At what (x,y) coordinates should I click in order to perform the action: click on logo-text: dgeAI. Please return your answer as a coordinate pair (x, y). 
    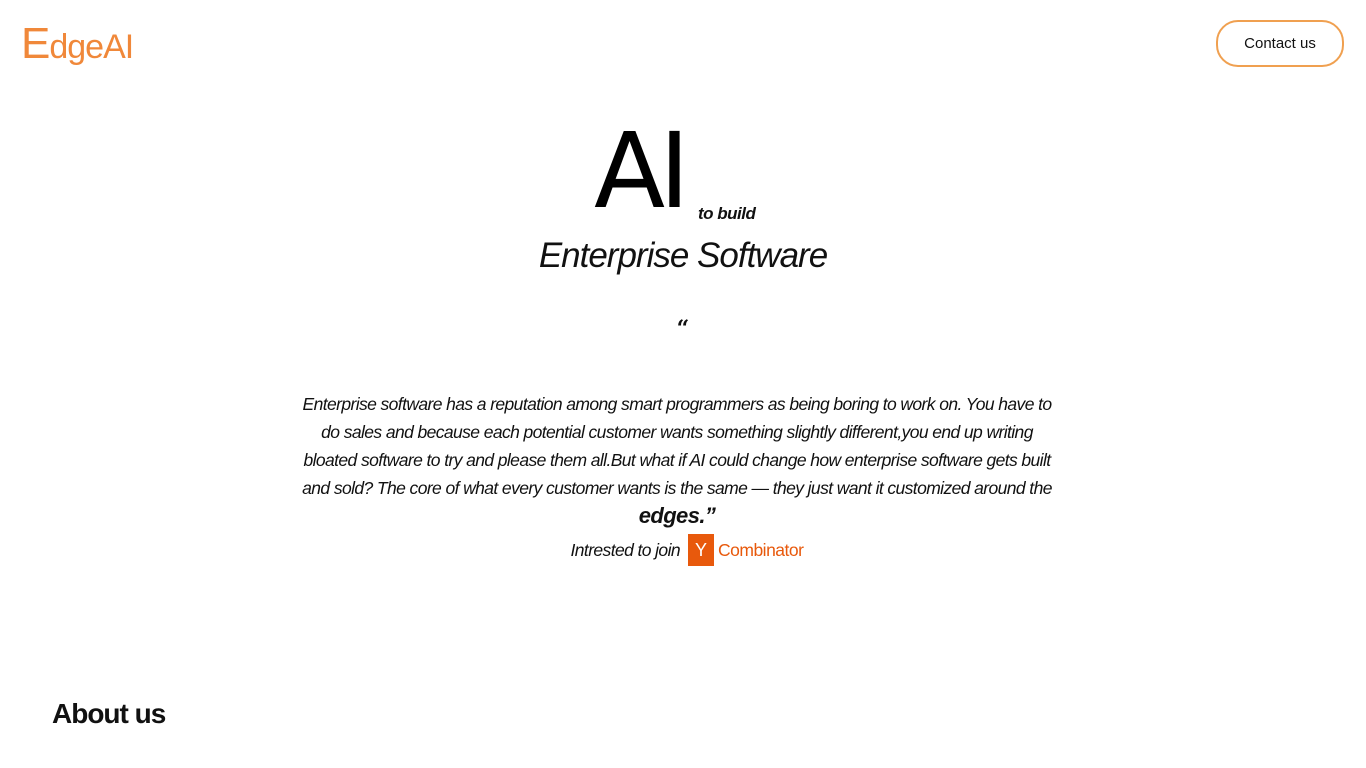
    Looking at the image, I should click on (91, 47).